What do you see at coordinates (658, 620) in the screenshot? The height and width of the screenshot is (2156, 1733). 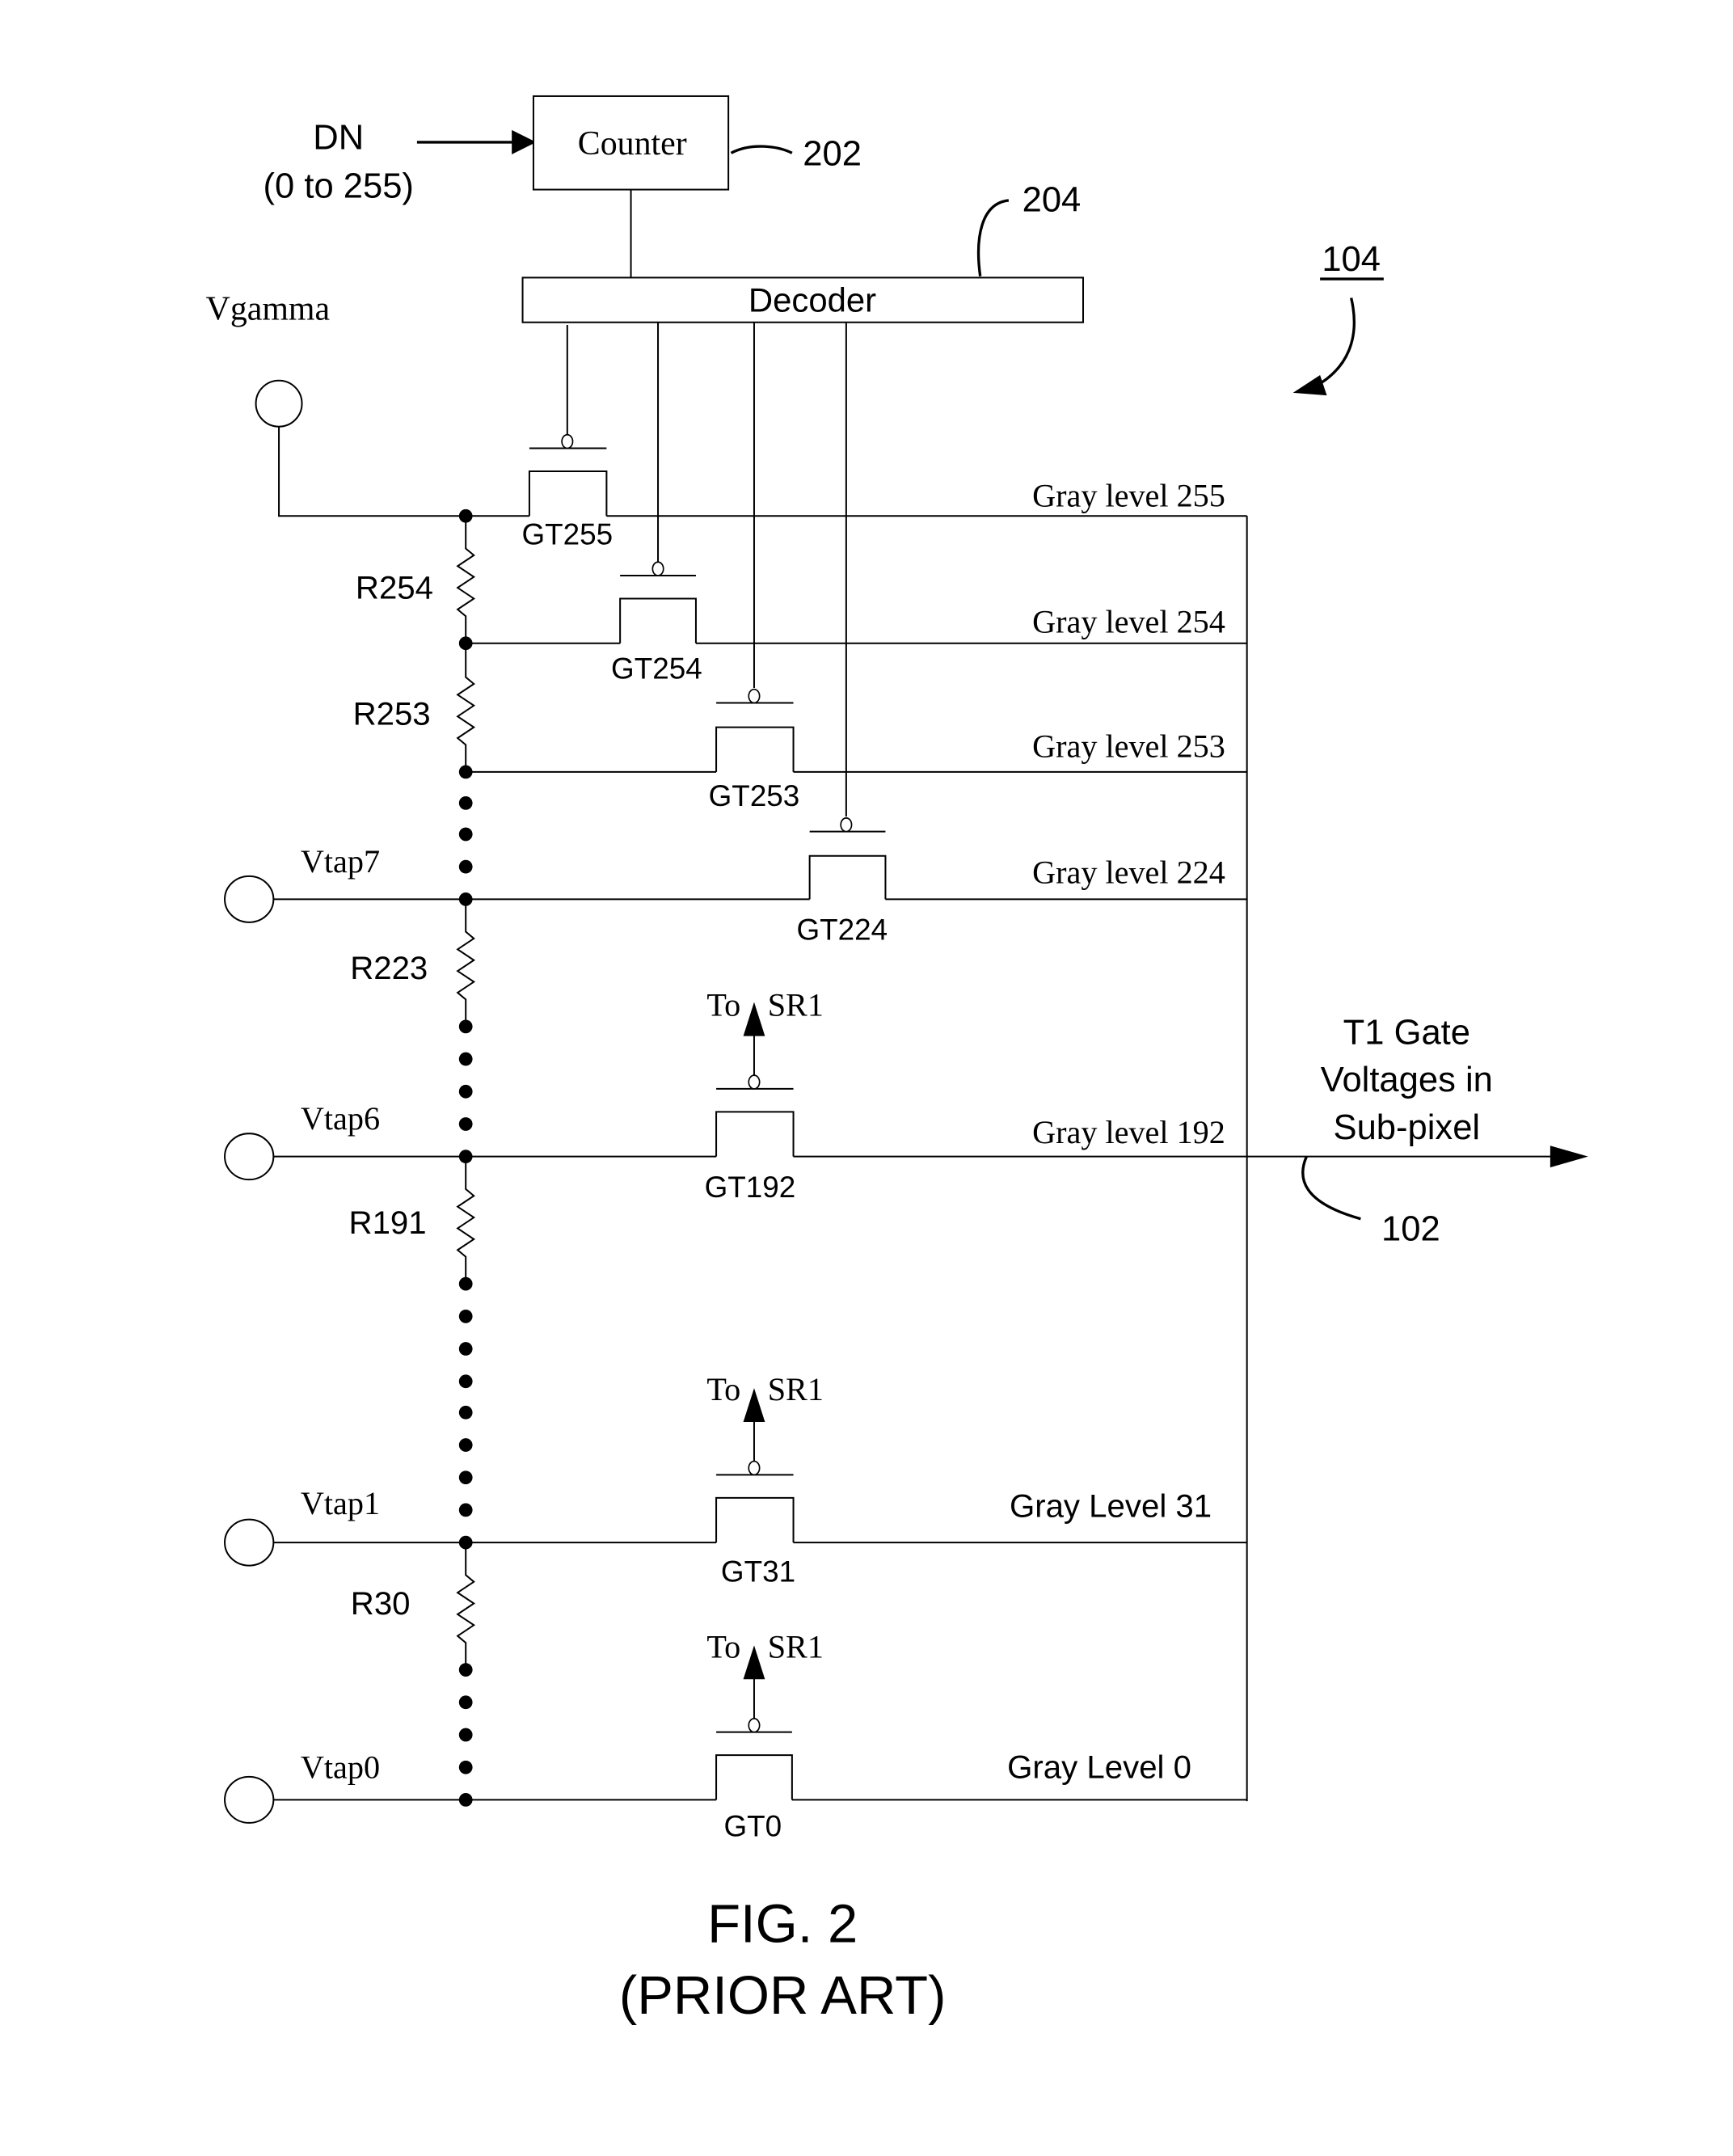 I see `transistor-gt254-channel` at bounding box center [658, 620].